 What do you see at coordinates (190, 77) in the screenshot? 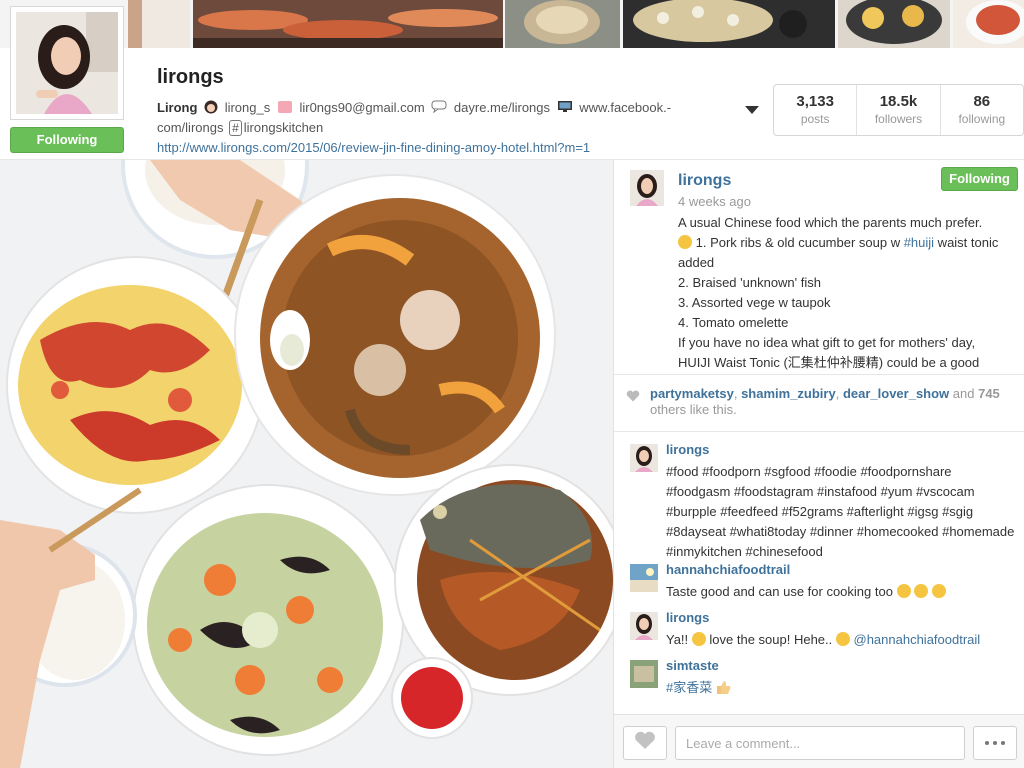
I see `profile-username: lirongs` at bounding box center [190, 77].